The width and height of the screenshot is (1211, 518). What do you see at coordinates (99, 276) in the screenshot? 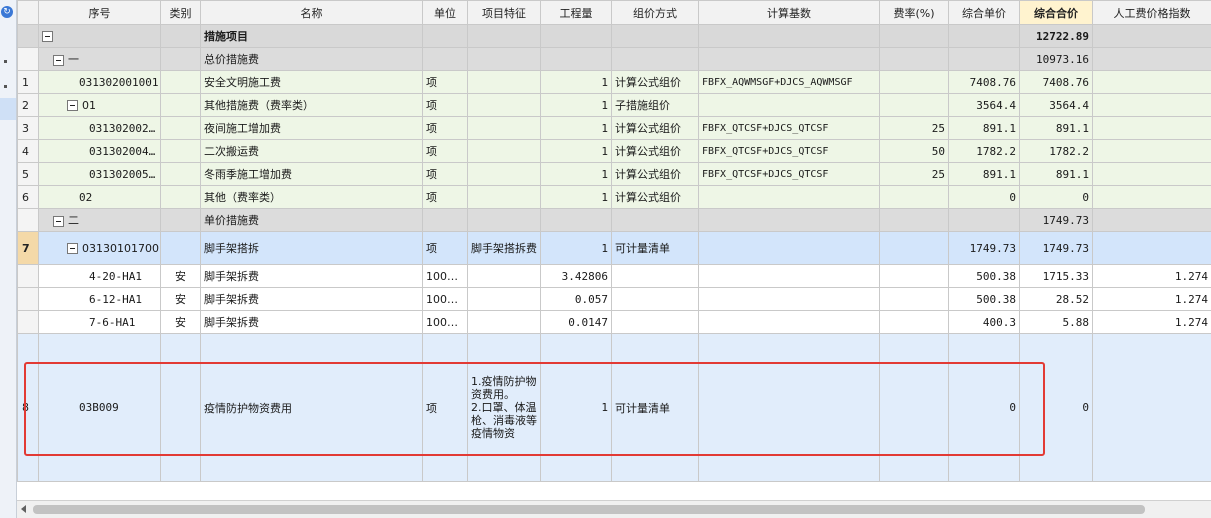
I see `code-cell: 4-20-HA1` at bounding box center [99, 276].